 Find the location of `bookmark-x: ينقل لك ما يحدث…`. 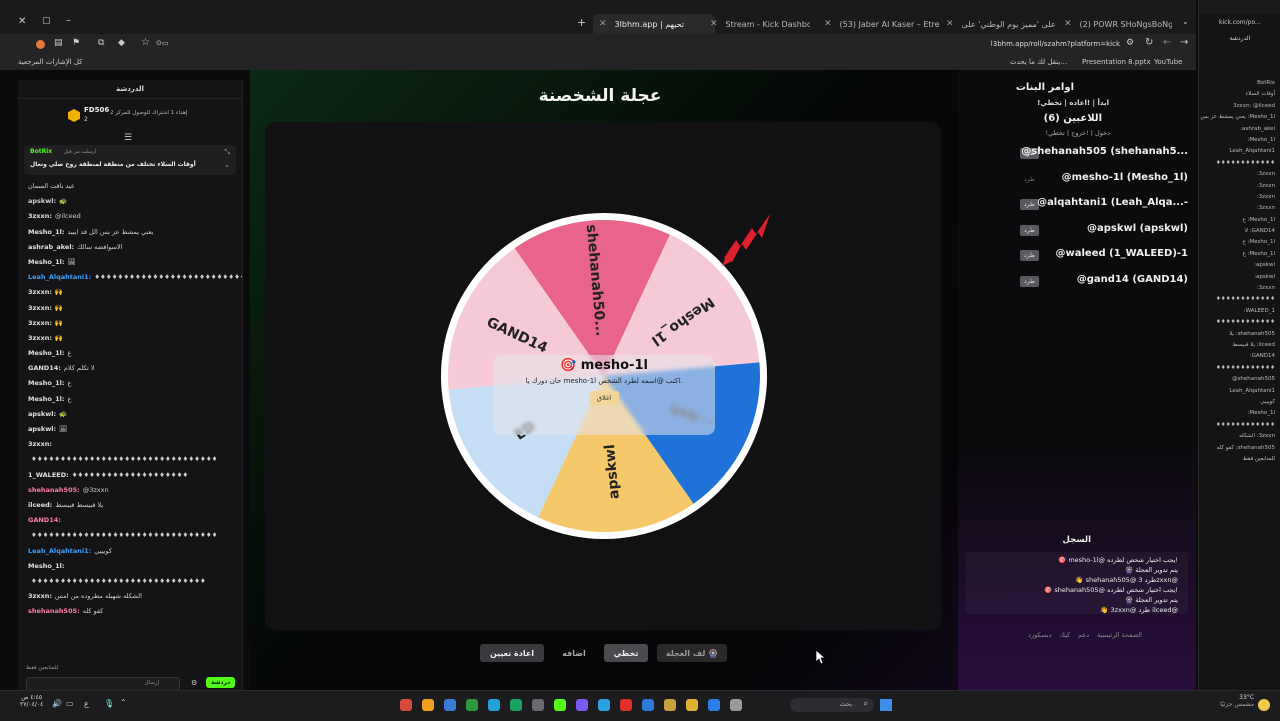

bookmark-x: ينقل لك ما يحدث… is located at coordinates (1038, 62).